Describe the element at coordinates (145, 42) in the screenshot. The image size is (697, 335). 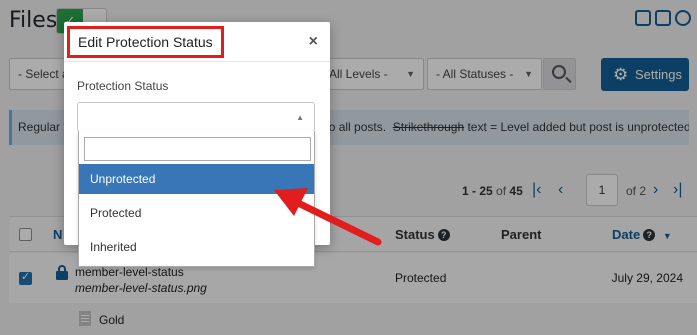
I see `modal-title: Edit Protection Status` at that location.